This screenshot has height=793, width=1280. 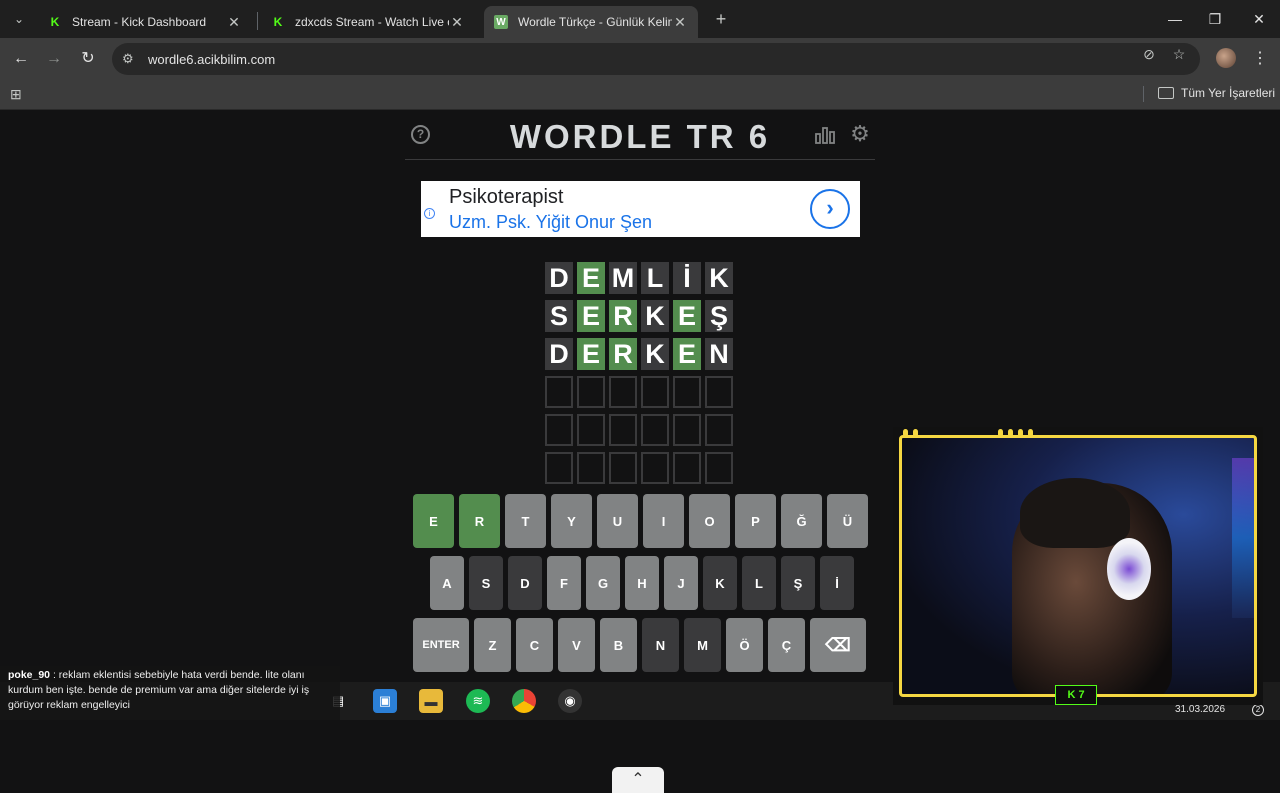 I want to click on notification-badge: 2, so click(x=1258, y=710).